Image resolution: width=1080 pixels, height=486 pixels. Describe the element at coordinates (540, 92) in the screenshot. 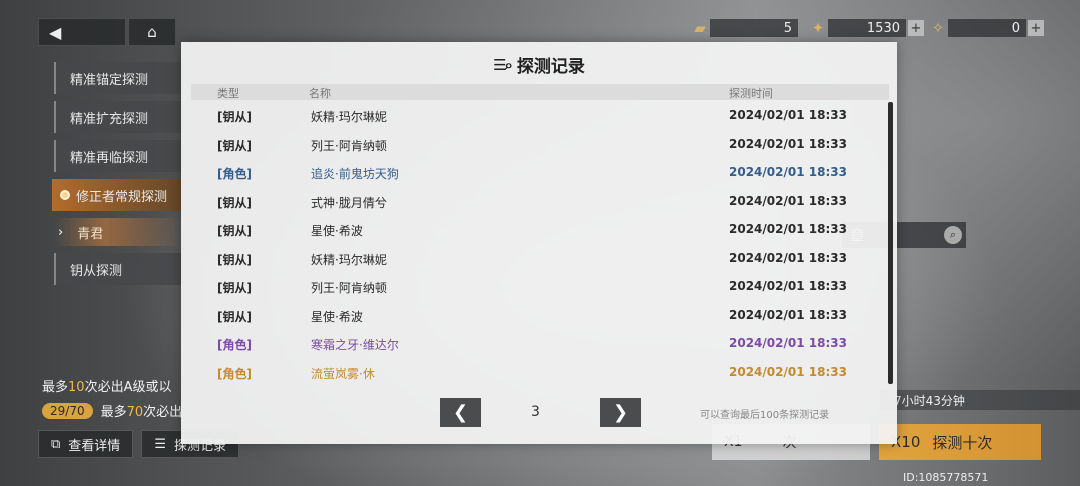

I see `table-header: 类型 名称 探测时间` at that location.